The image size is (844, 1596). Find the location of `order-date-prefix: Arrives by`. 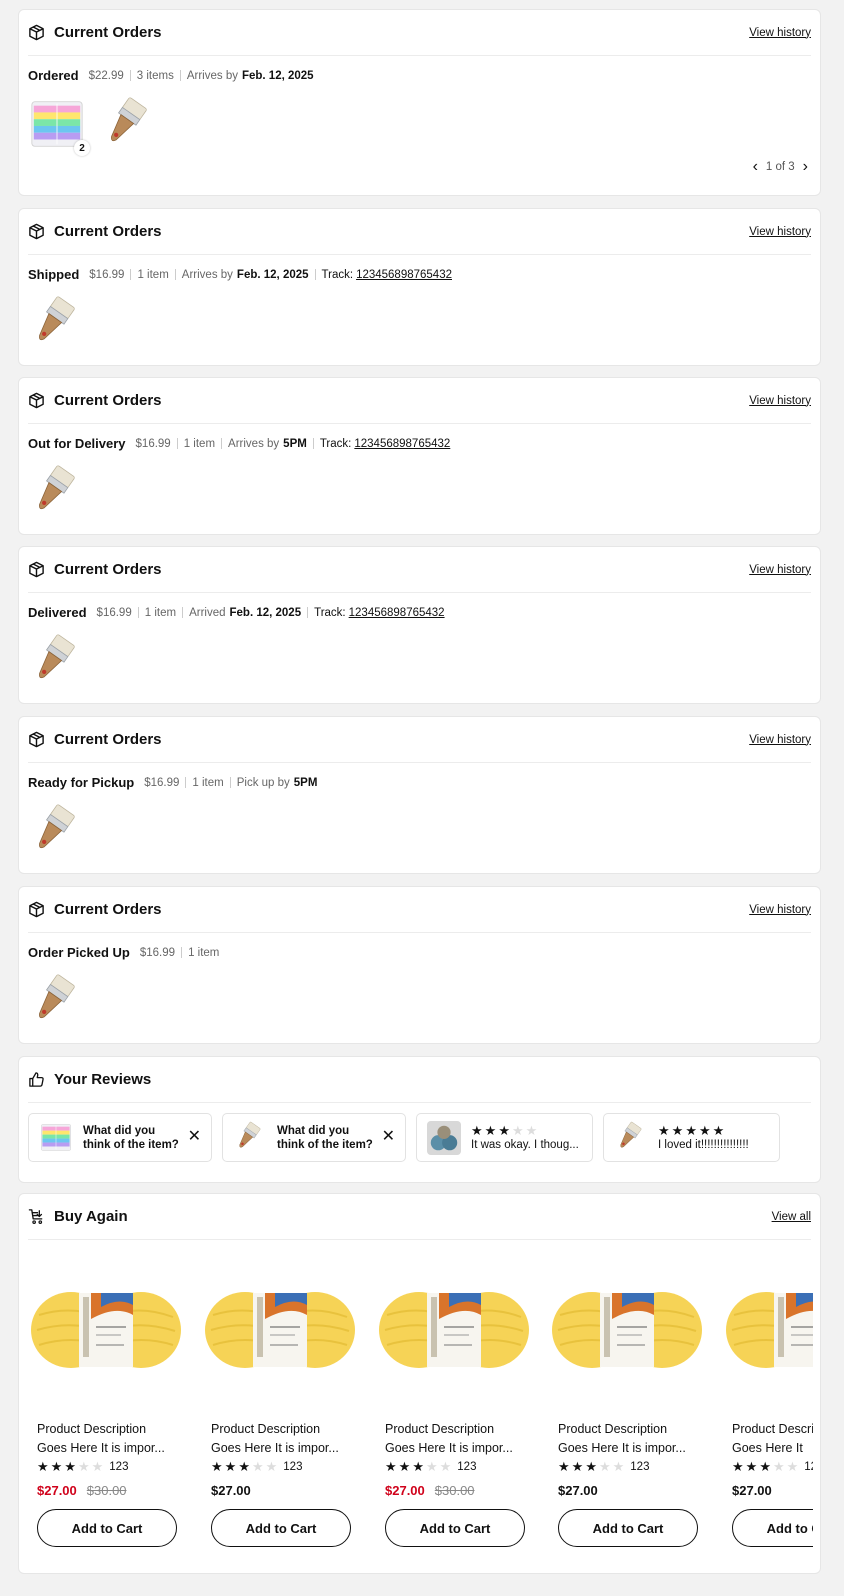

order-date-prefix: Arrives by is located at coordinates (207, 274).